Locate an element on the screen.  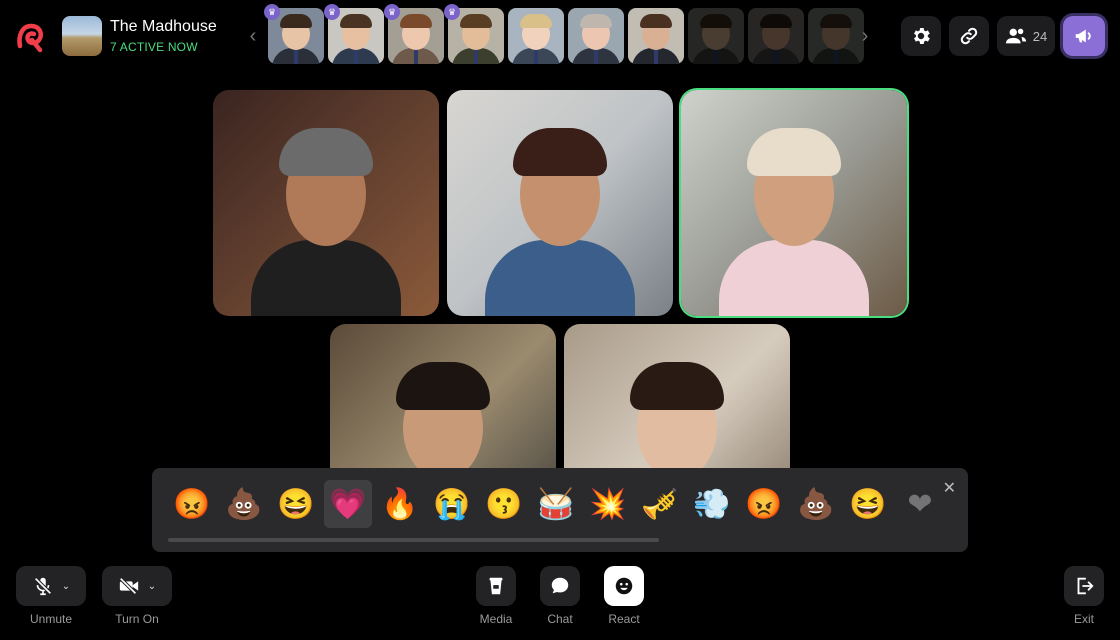
smiley-icon is located at coordinates (624, 586).